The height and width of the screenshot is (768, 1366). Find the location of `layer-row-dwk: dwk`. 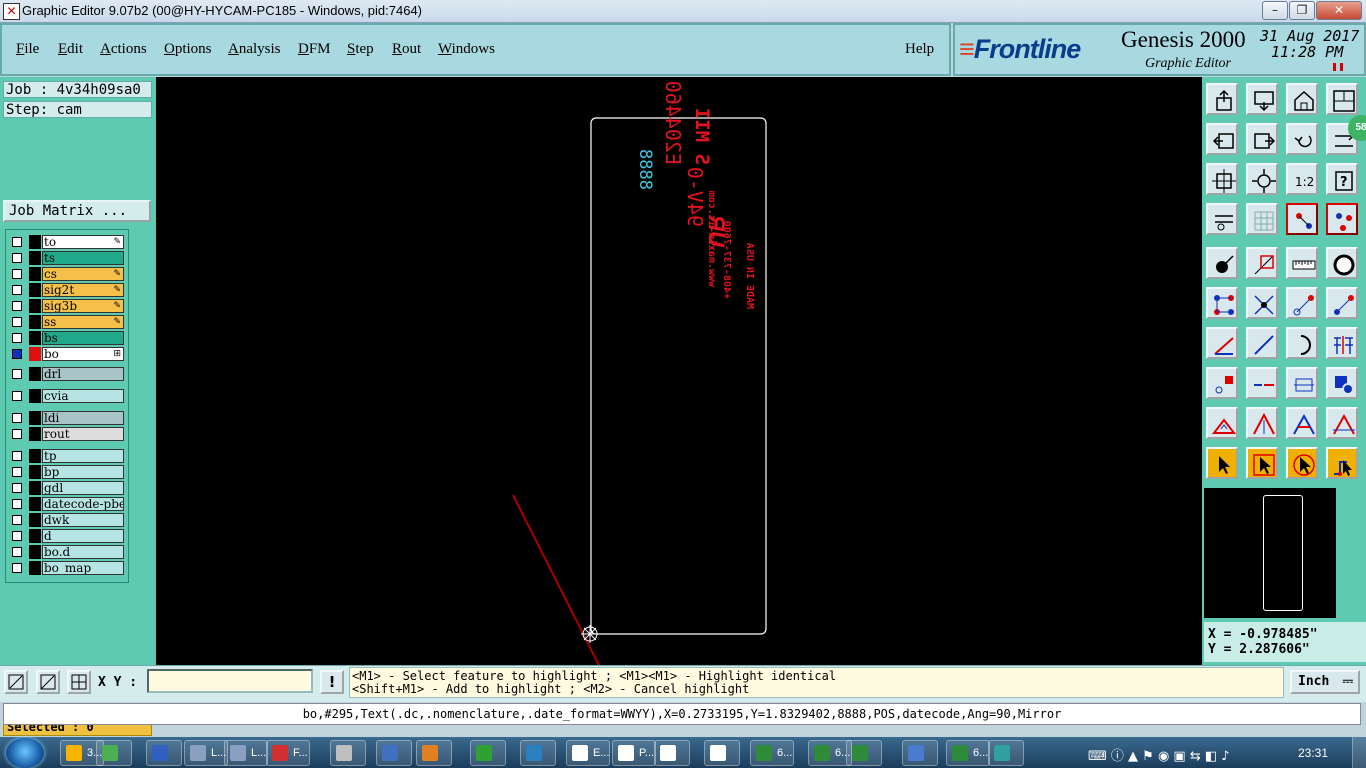

layer-row-dwk: dwk is located at coordinates (67, 520).